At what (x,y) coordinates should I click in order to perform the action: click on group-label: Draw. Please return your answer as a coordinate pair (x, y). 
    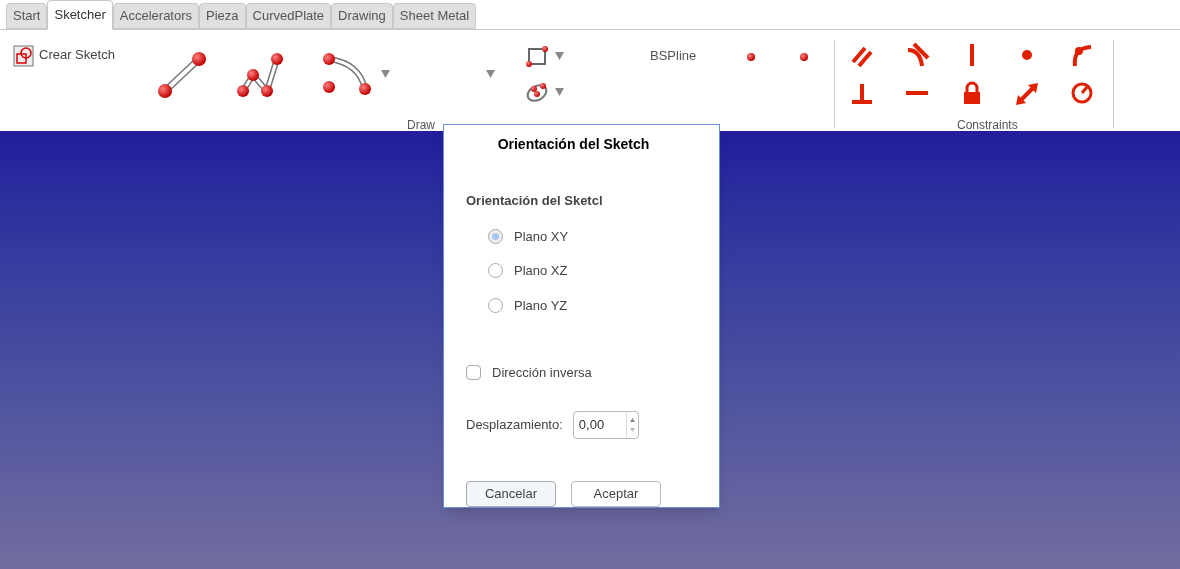
    Looking at the image, I should click on (421, 125).